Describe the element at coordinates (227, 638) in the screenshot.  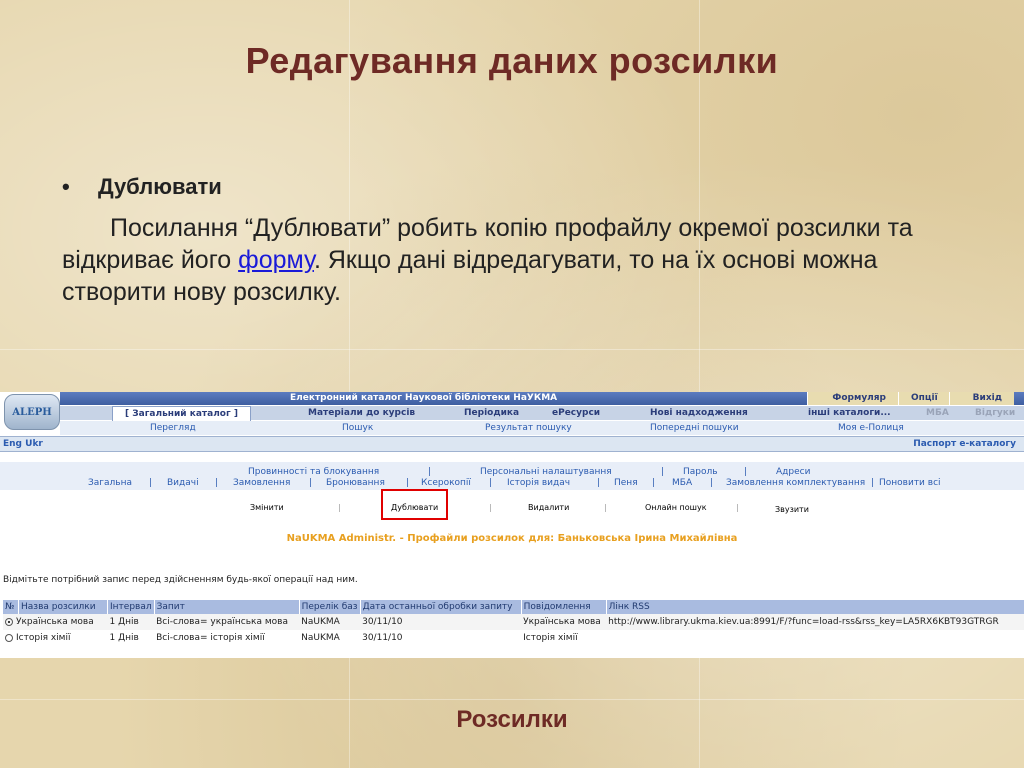
I see `cell-query: Всі-слова= історія хімії` at that location.